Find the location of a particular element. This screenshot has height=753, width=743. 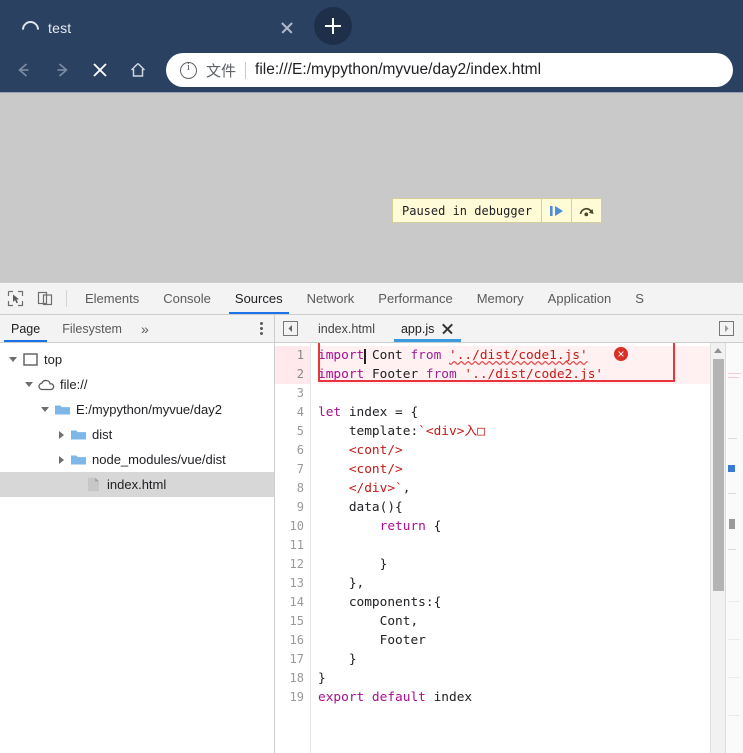

line-number: 13 is located at coordinates (296, 583).